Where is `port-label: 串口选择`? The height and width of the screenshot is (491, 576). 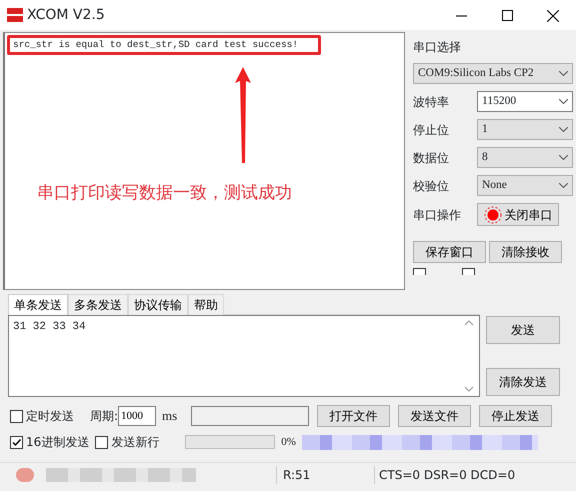 port-label: 串口选择 is located at coordinates (437, 47).